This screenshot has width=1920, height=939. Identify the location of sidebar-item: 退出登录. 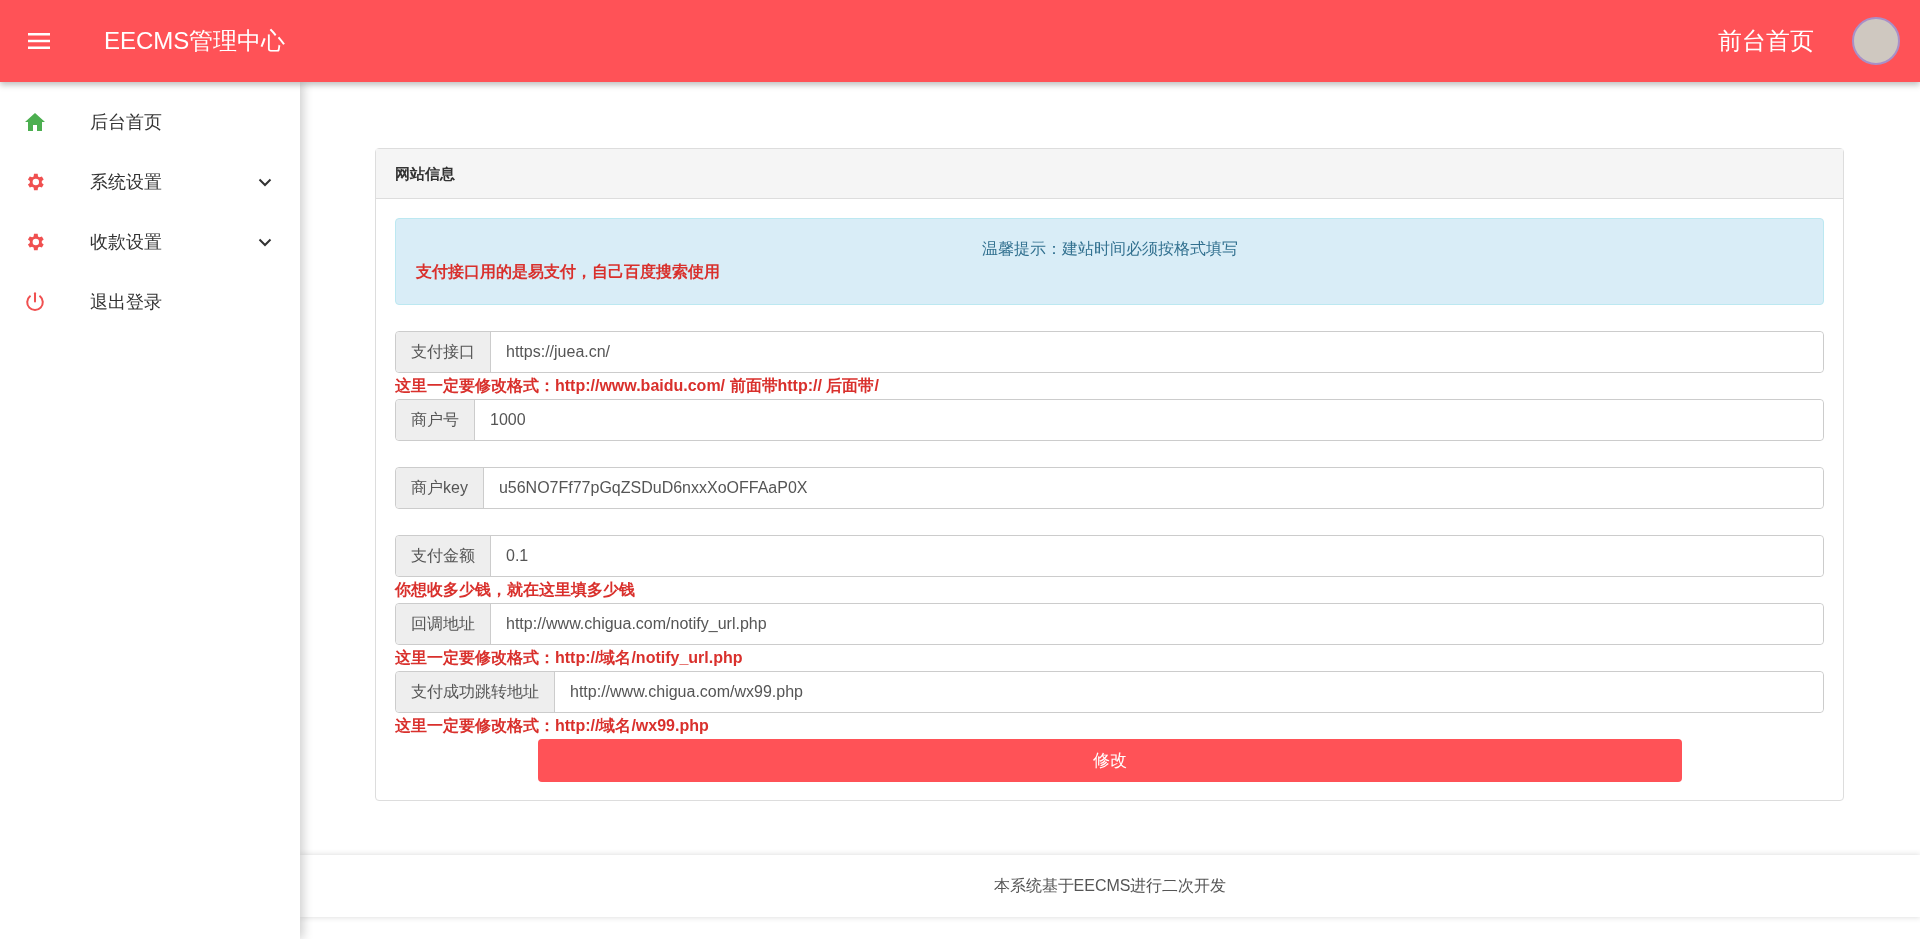
(150, 302).